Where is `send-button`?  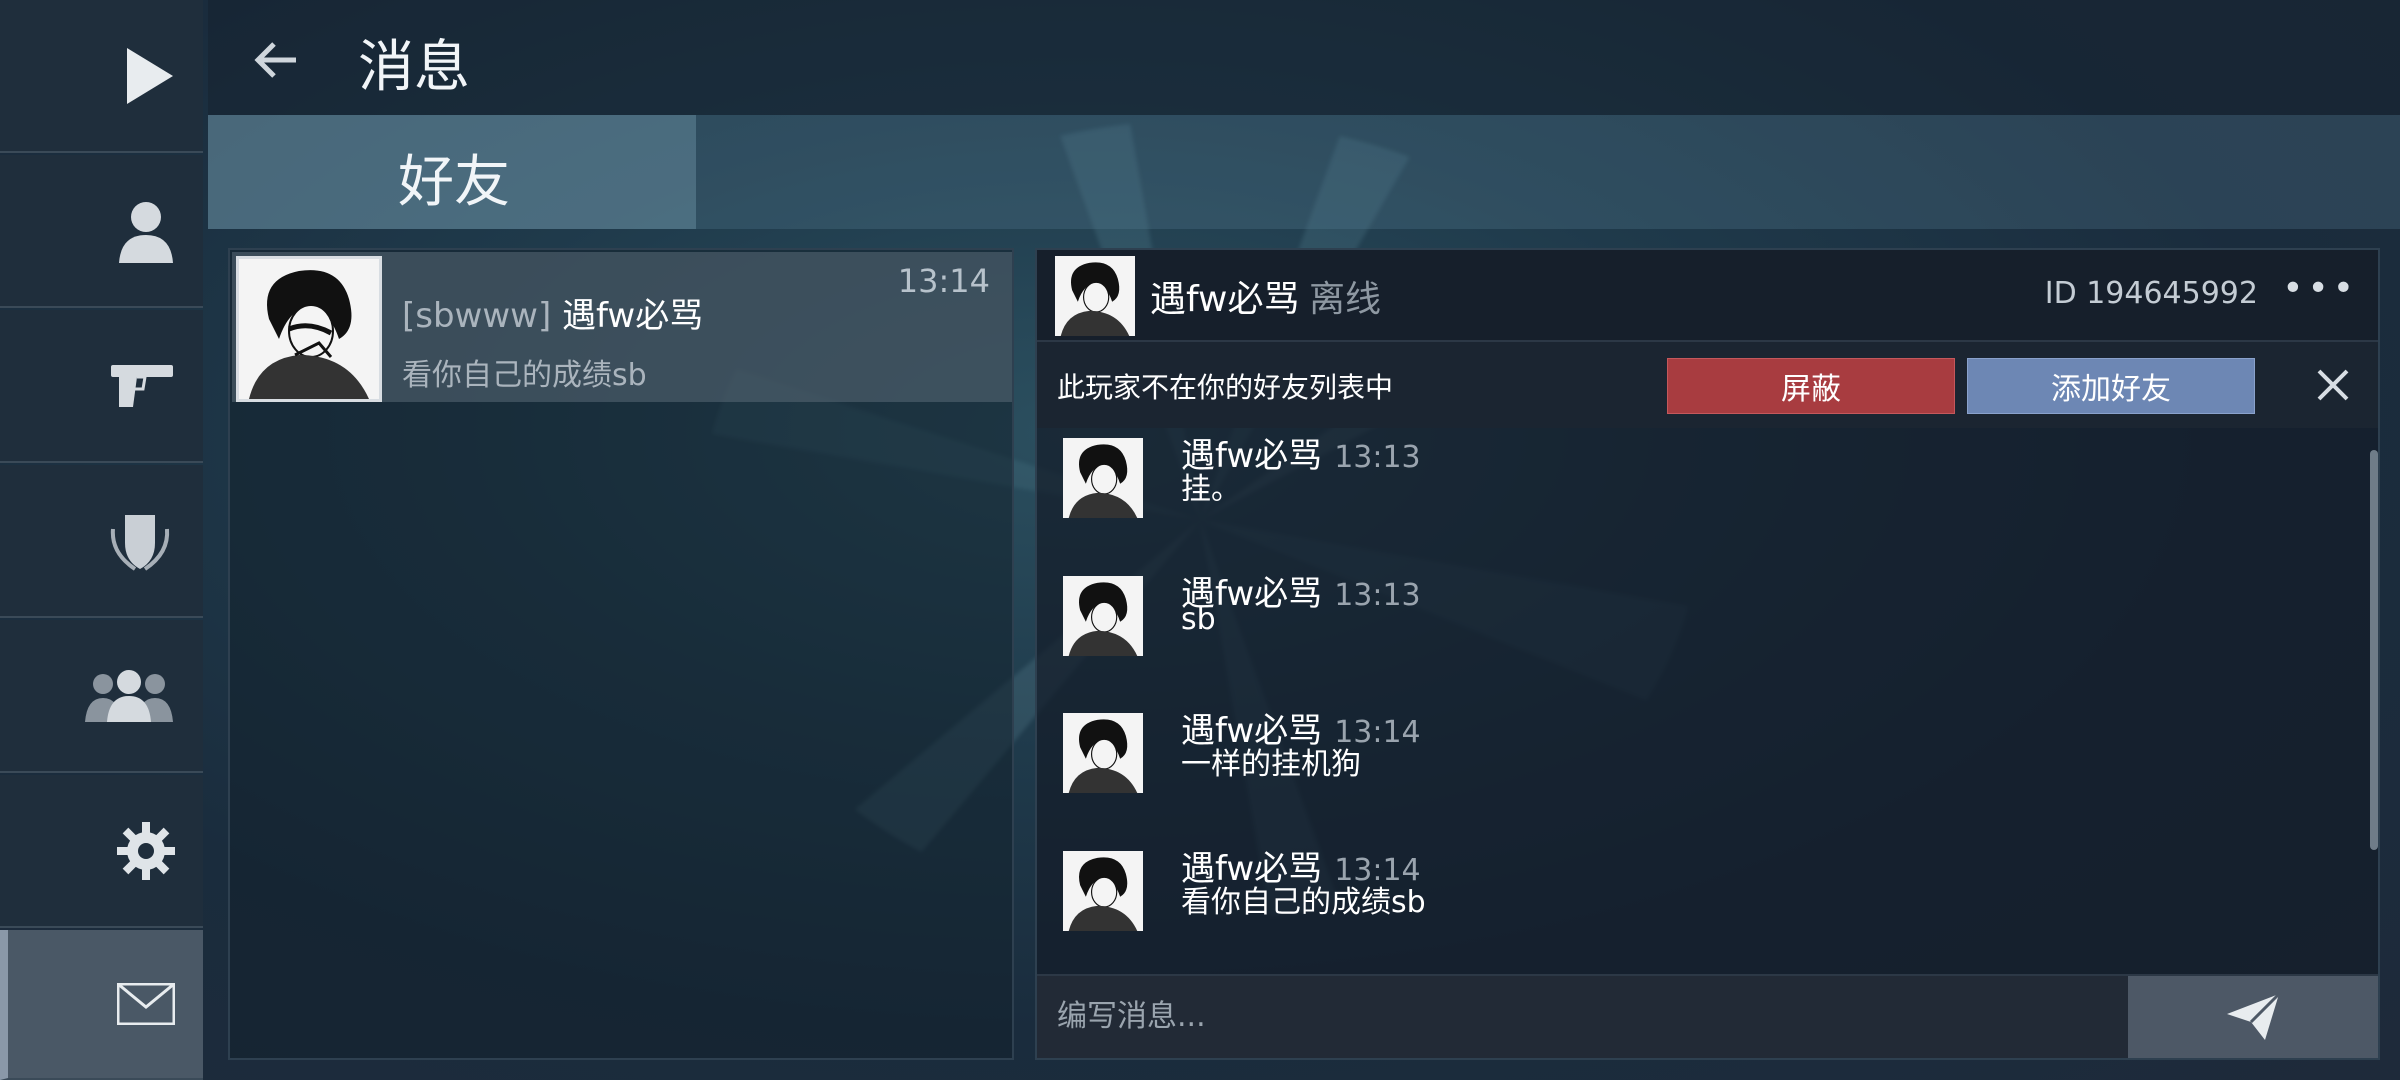 send-button is located at coordinates (2253, 1017).